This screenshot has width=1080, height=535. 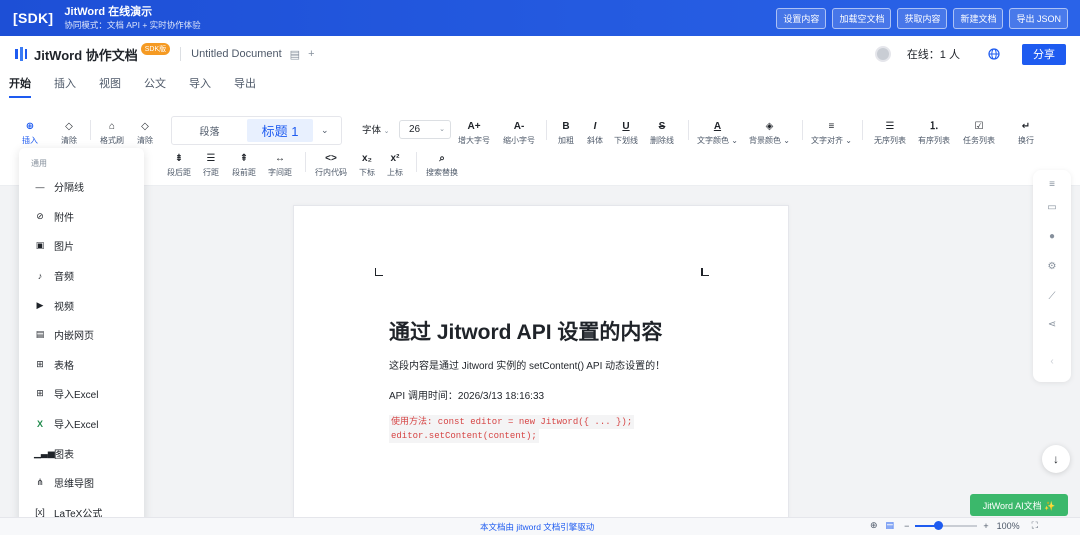 What do you see at coordinates (566, 133) in the screenshot?
I see `bold-button: B 加粗` at bounding box center [566, 133].